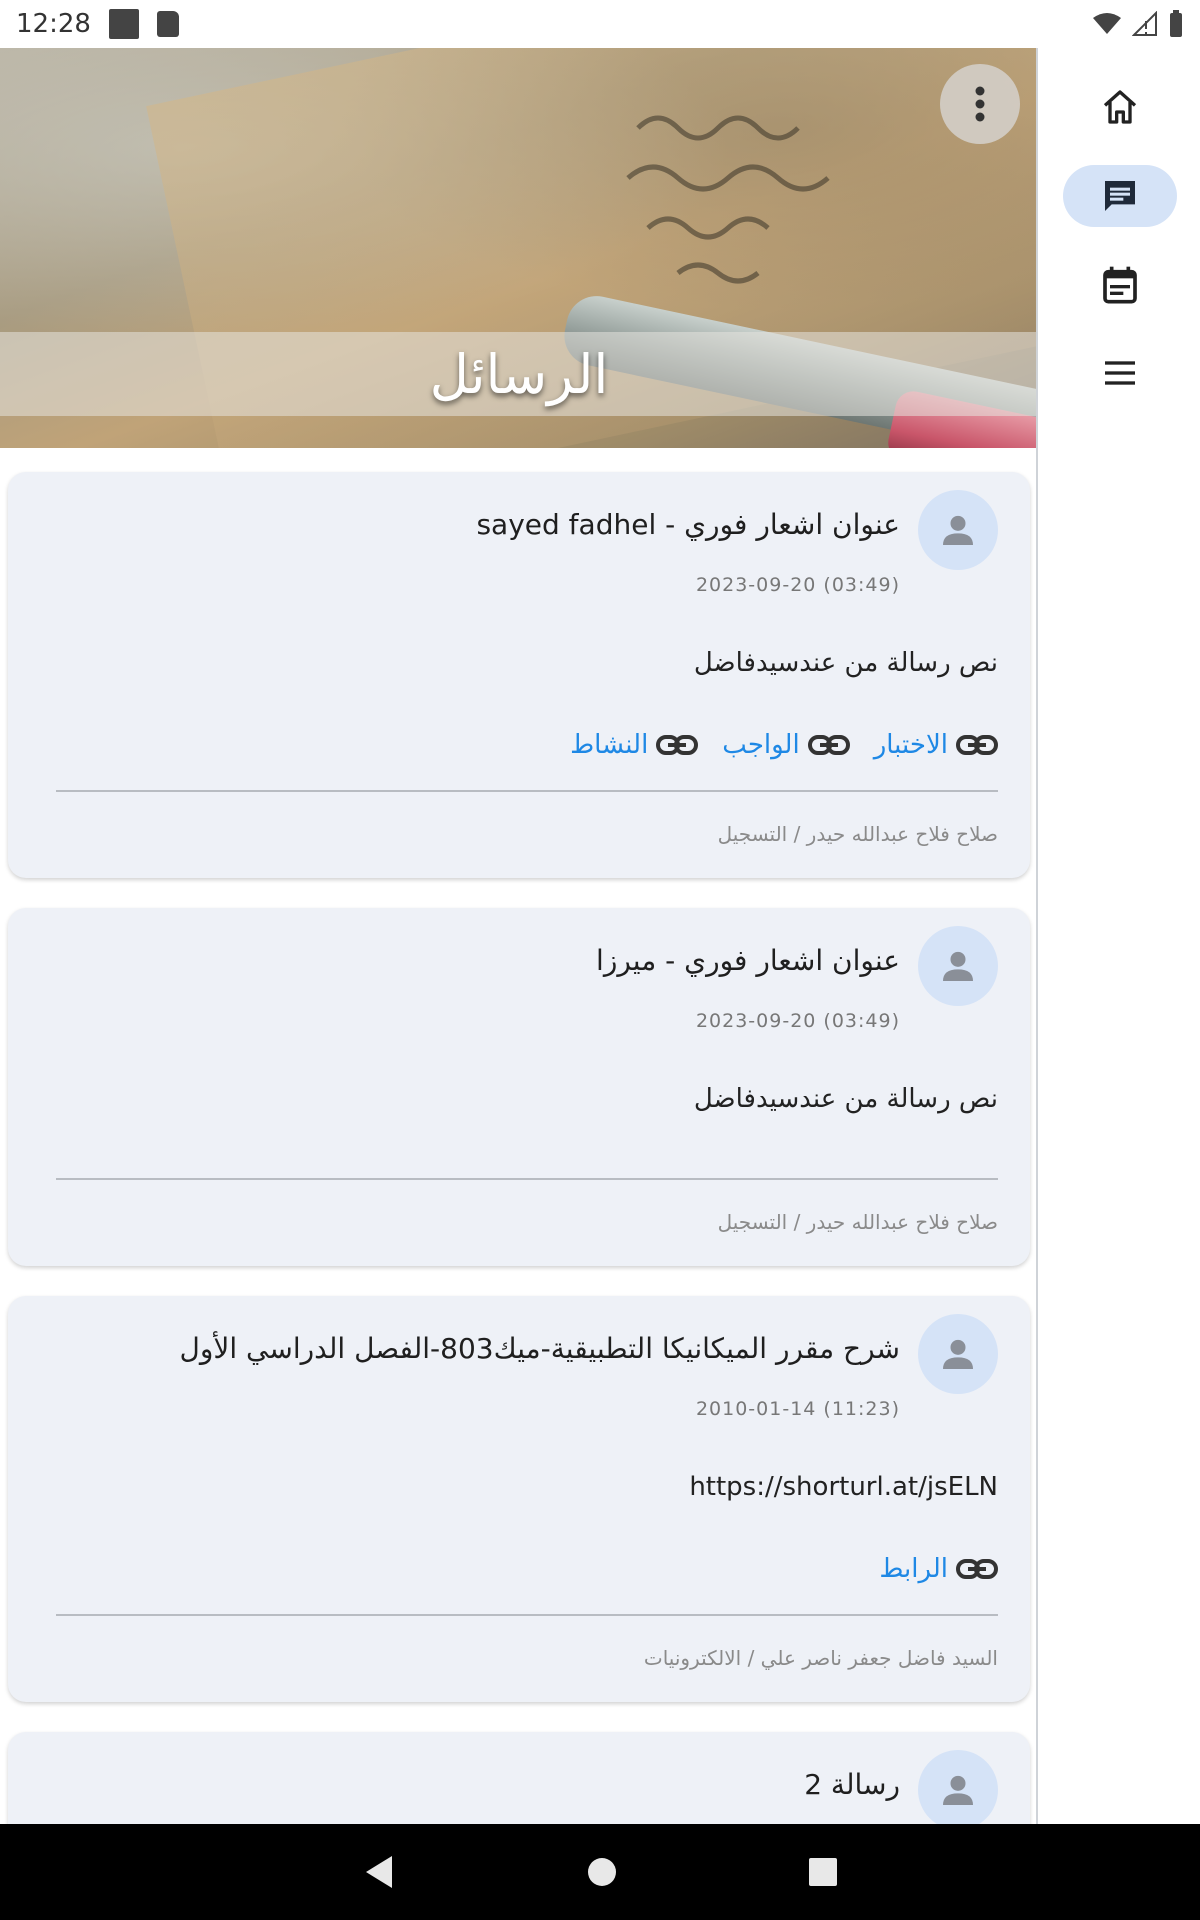  What do you see at coordinates (913, 1569) in the screenshot?
I see `link-label: الرابط` at bounding box center [913, 1569].